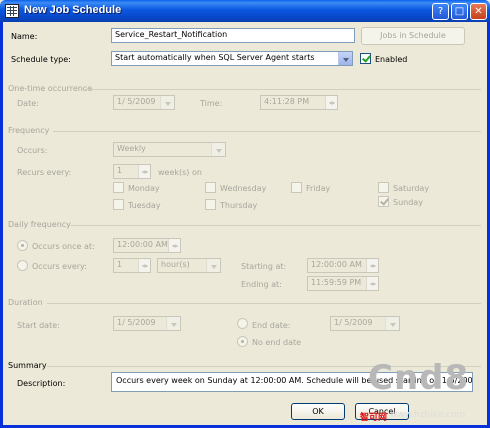 The image size is (490, 428). I want to click on window-title: New Job Schedule, so click(73, 10).